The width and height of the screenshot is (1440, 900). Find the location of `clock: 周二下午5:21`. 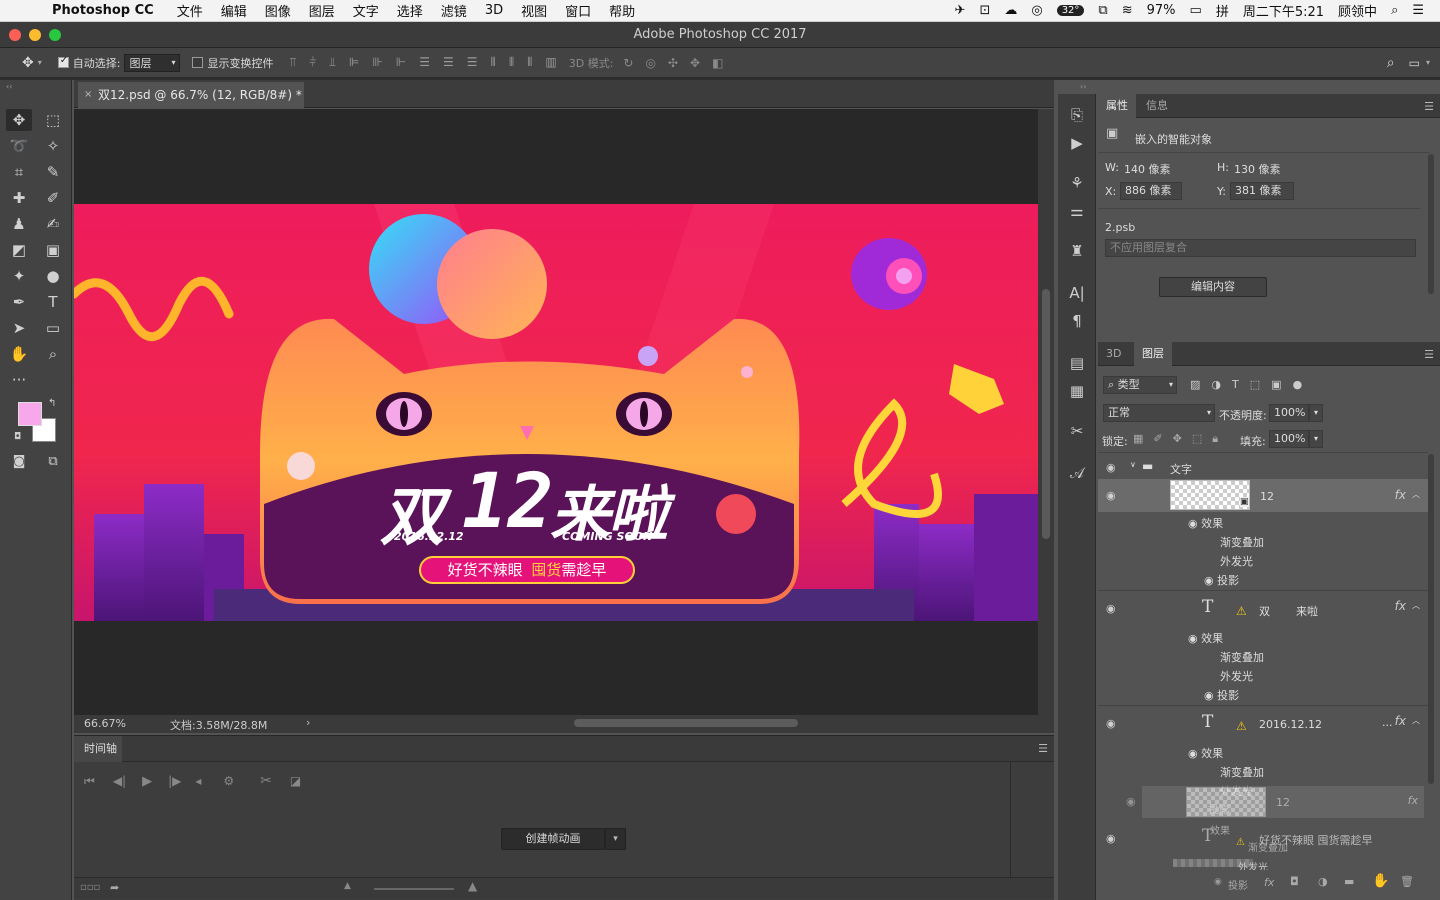

clock: 周二下午5:21 is located at coordinates (1283, 10).